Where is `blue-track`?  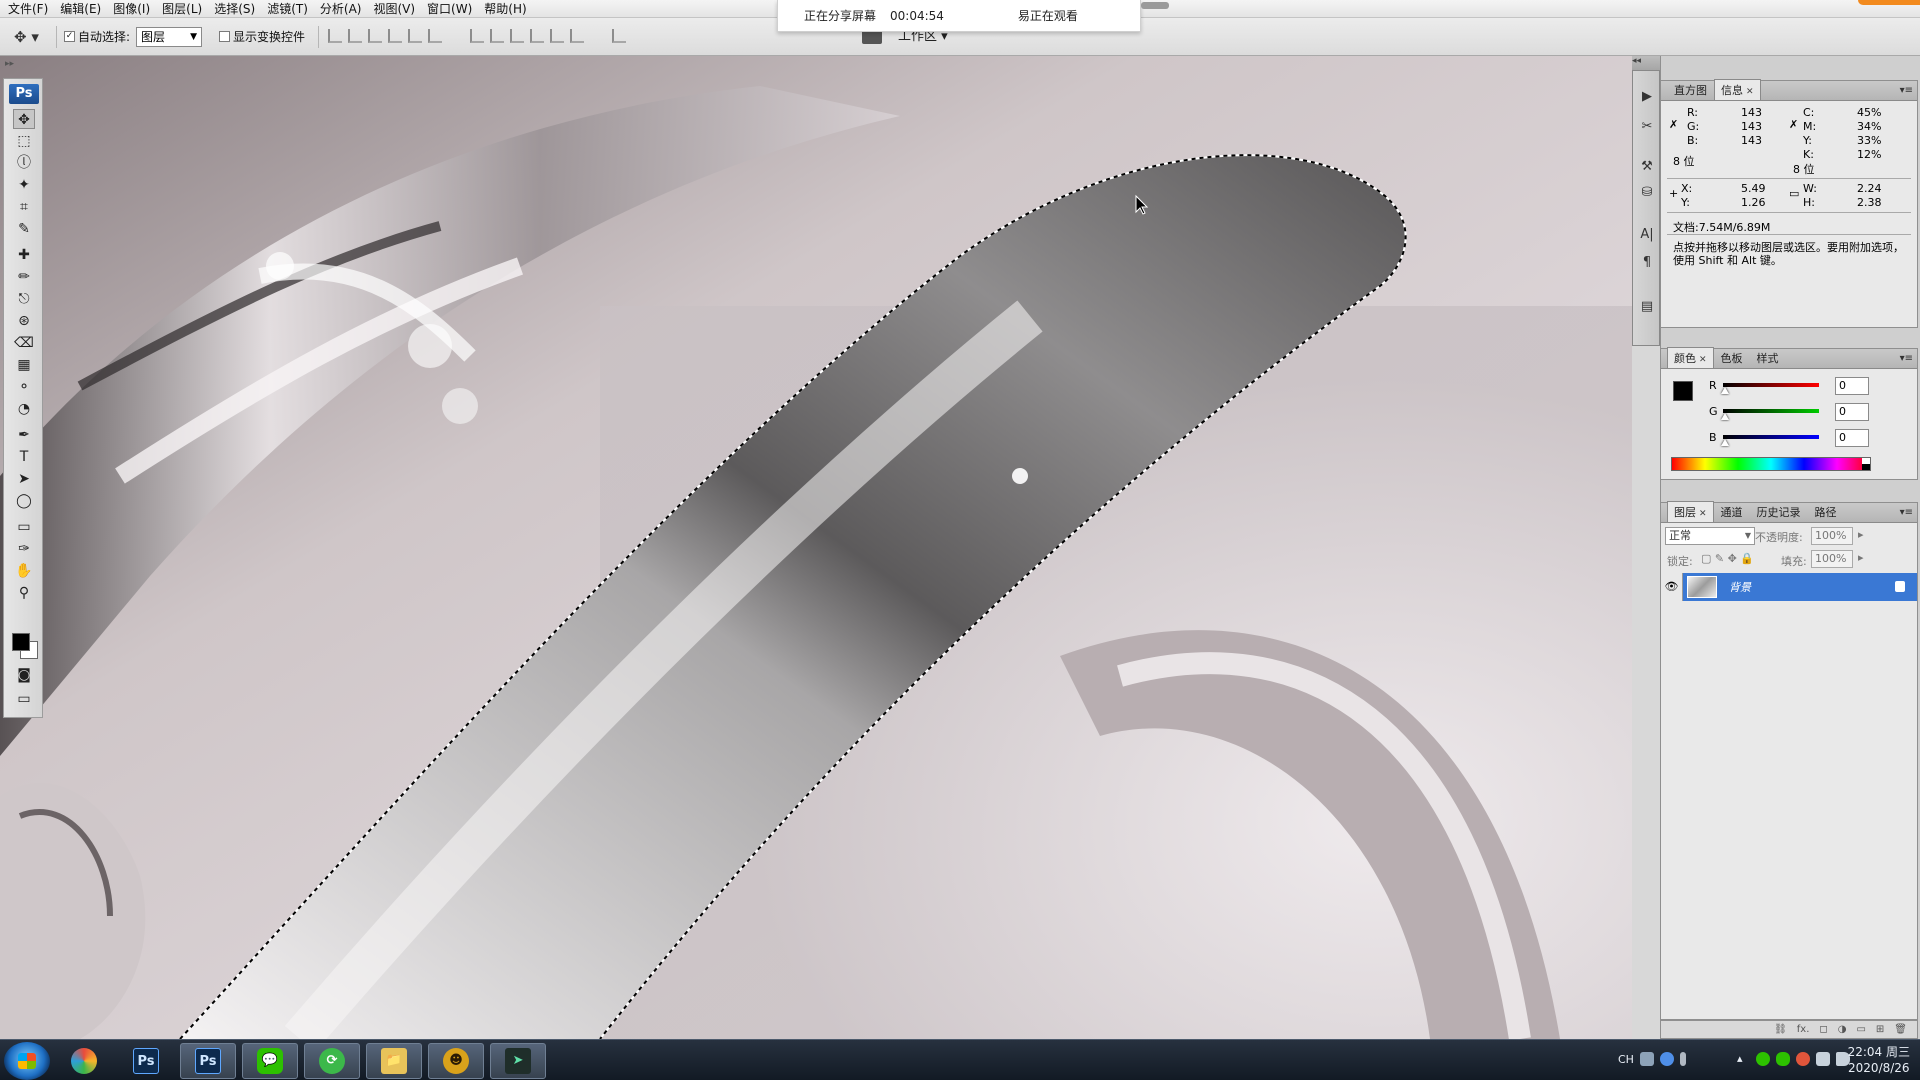
blue-track is located at coordinates (1771, 437).